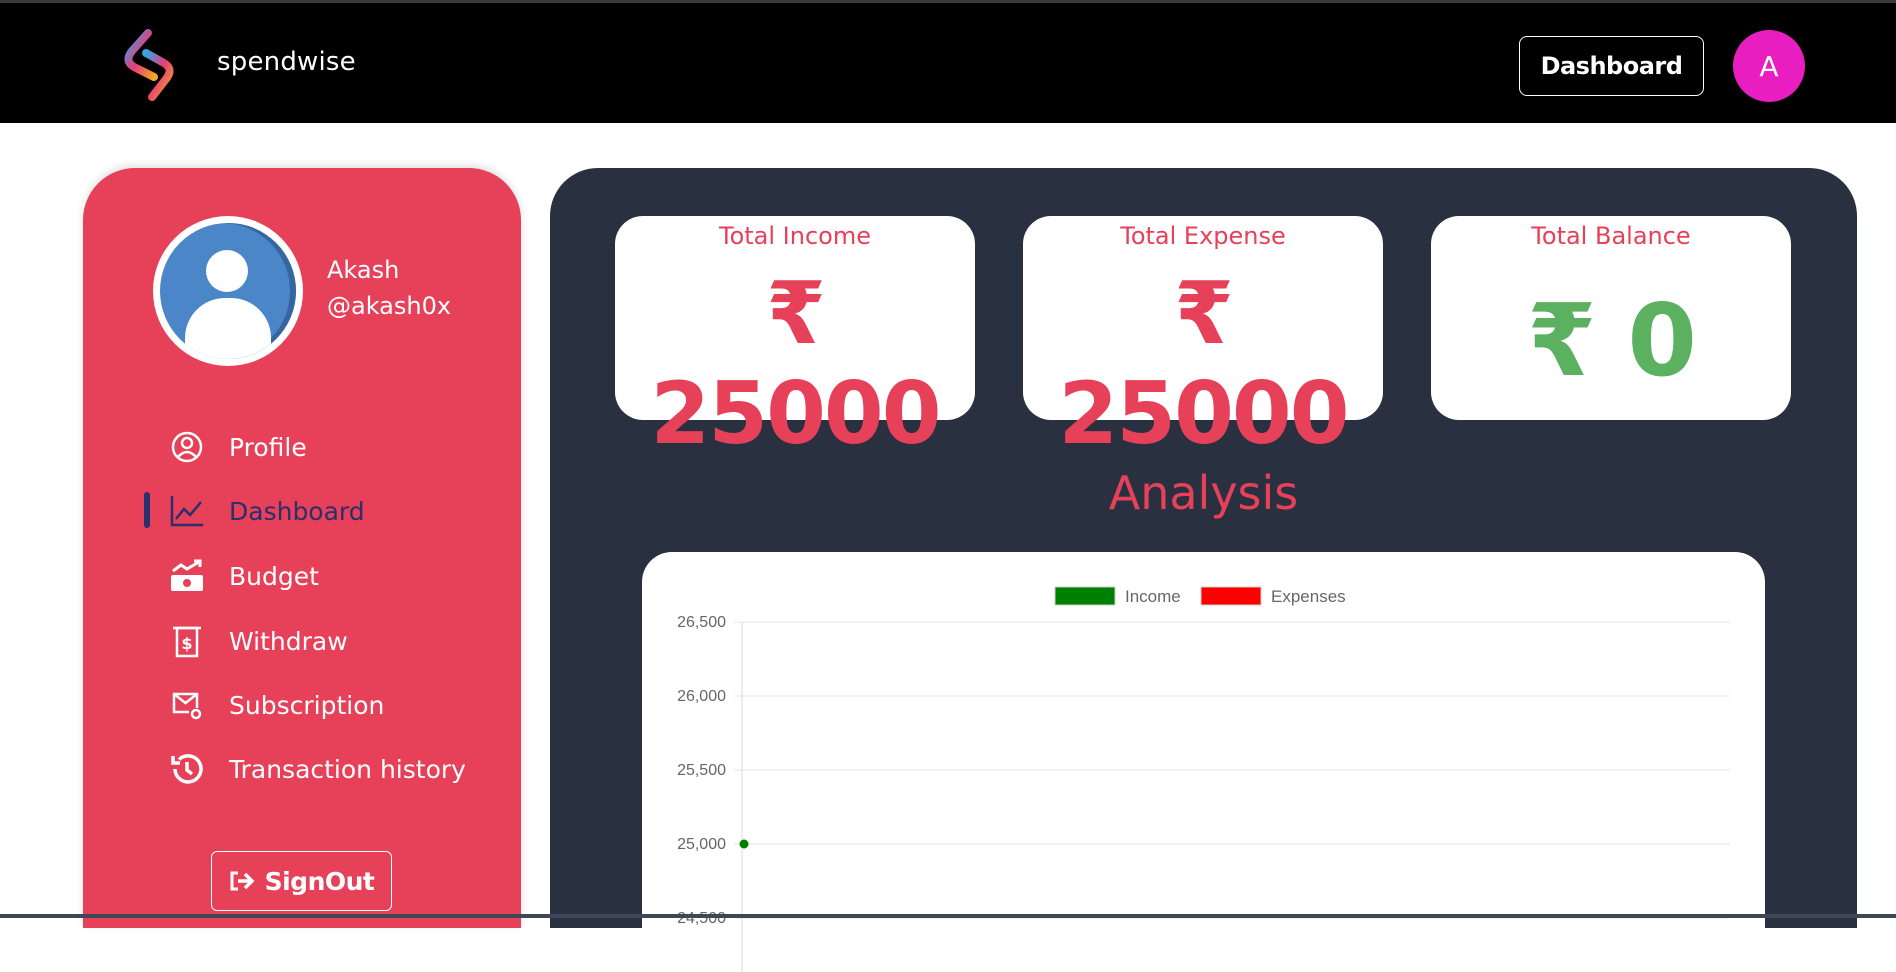 The image size is (1896, 972). I want to click on top-navbar: spendwise Dashboard A, so click(948, 61).